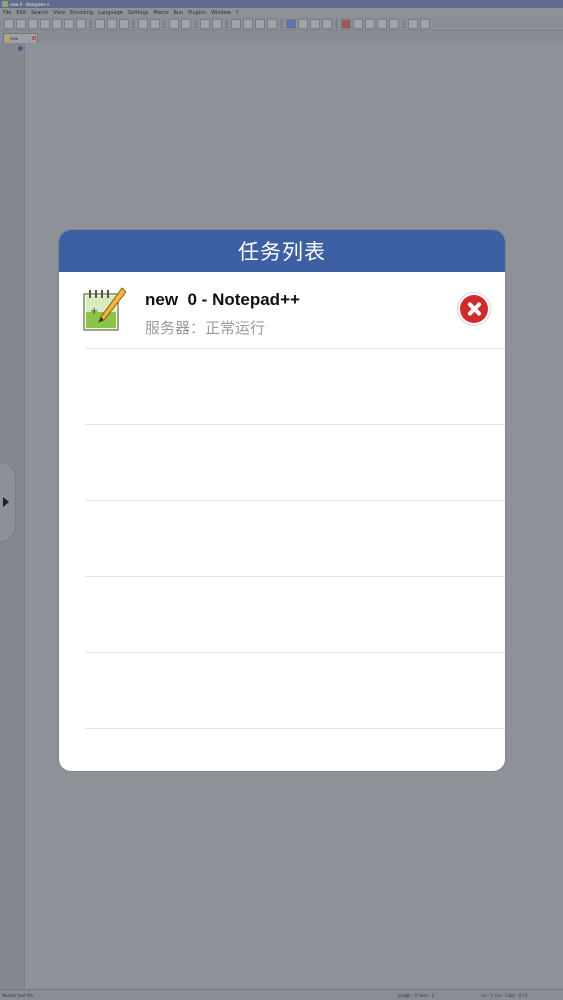 This screenshot has width=563, height=1000. I want to click on menu-settings: Settings, so click(138, 13).